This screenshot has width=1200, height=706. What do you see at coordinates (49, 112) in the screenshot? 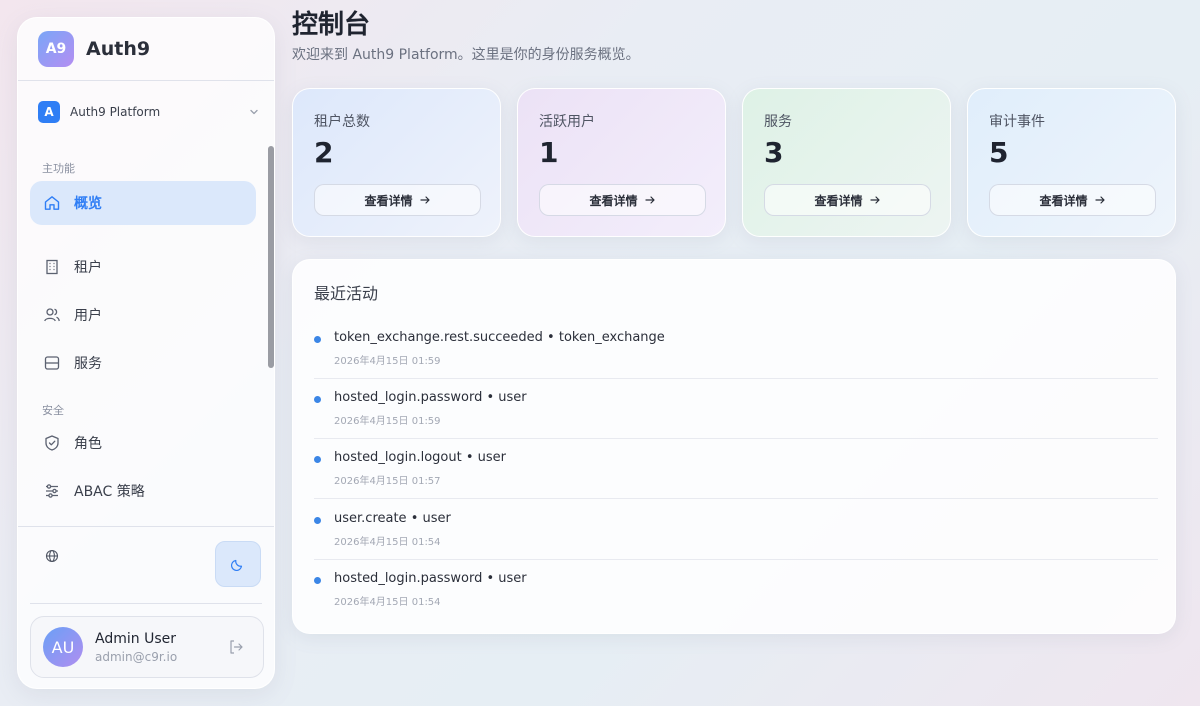
I see `tenant-badge: A` at bounding box center [49, 112].